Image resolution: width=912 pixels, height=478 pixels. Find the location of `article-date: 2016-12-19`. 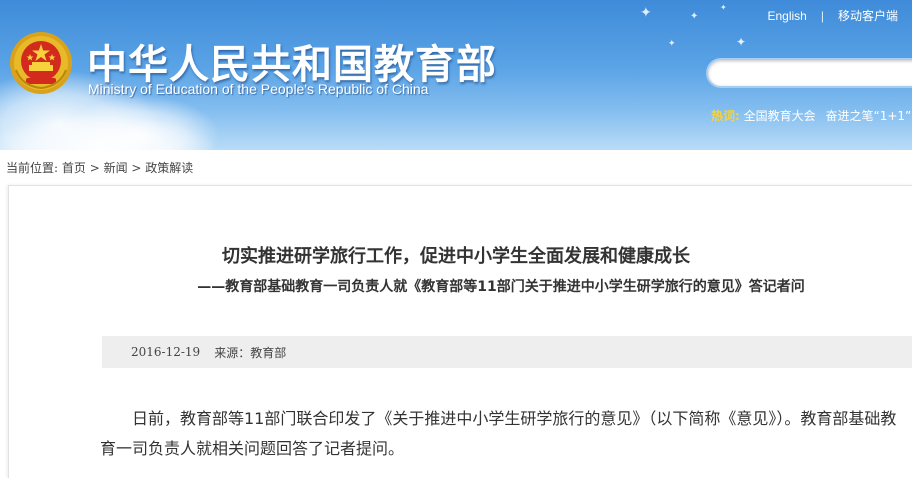

article-date: 2016-12-19 is located at coordinates (166, 352).